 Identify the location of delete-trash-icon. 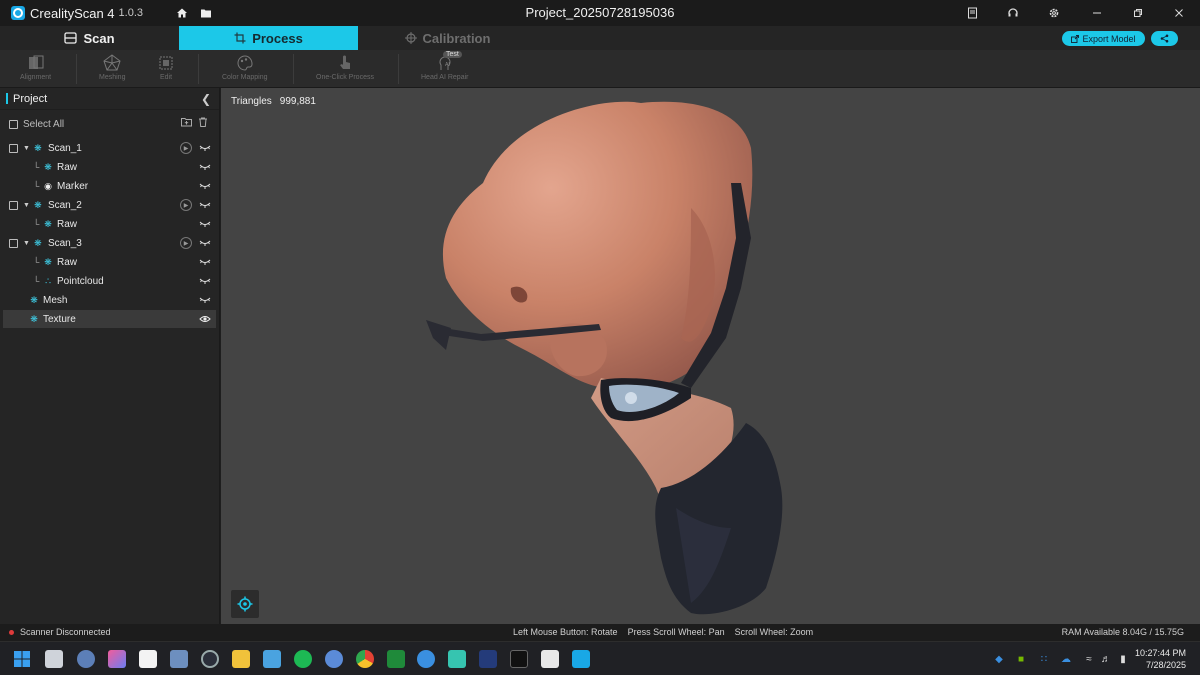
(203, 122).